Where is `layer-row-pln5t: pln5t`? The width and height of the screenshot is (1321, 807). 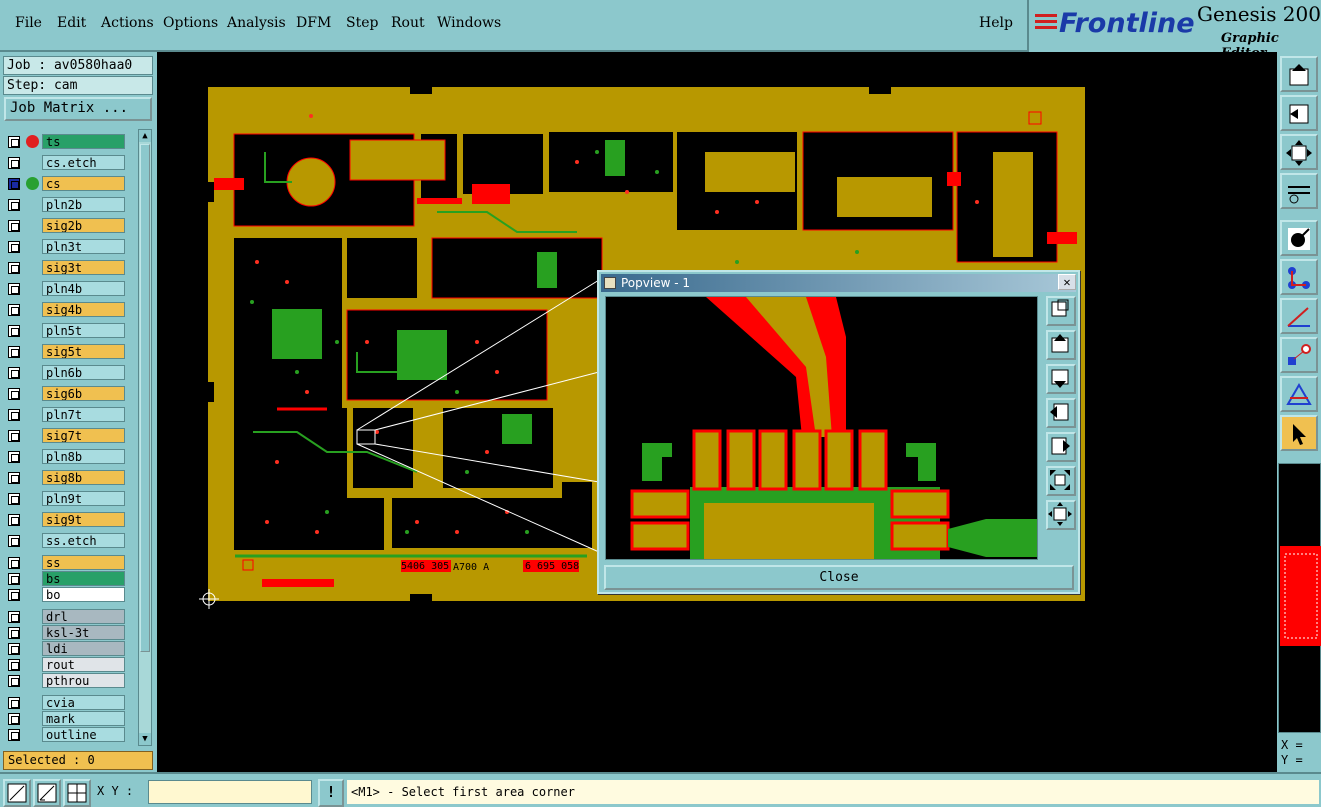 layer-row-pln5t: pln5t is located at coordinates (66, 330).